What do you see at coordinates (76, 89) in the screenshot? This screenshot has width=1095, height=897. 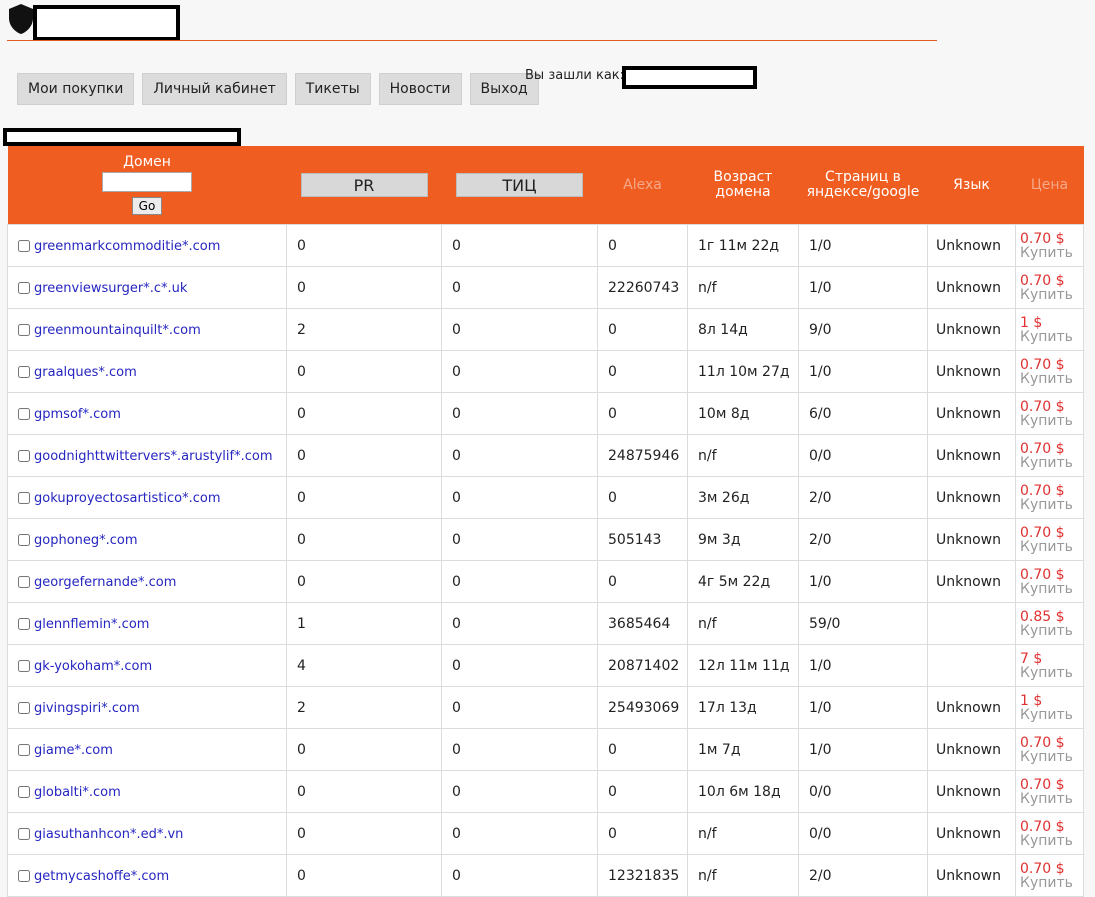 I see `nav-my-purchases-button: Мои покупки` at bounding box center [76, 89].